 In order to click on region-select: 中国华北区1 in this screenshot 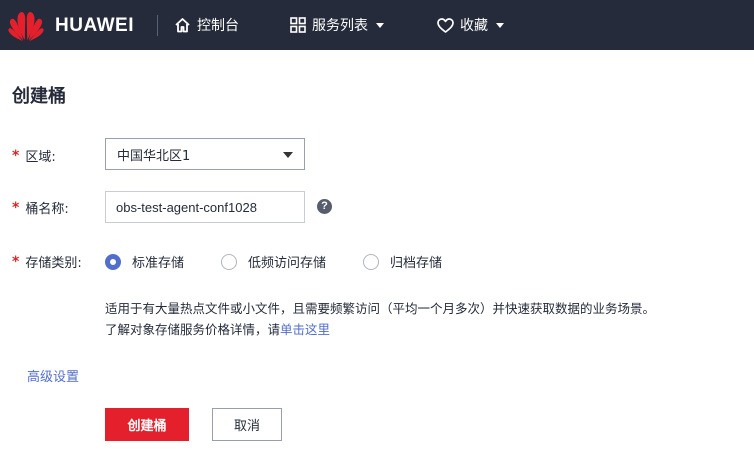, I will do `click(205, 154)`.